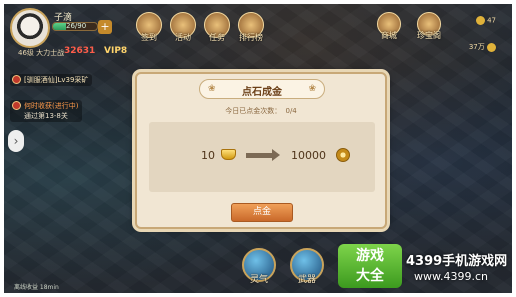 The width and height of the screenshot is (516, 297). I want to click on menu-item-treasure: 珍宝阁, so click(429, 26).